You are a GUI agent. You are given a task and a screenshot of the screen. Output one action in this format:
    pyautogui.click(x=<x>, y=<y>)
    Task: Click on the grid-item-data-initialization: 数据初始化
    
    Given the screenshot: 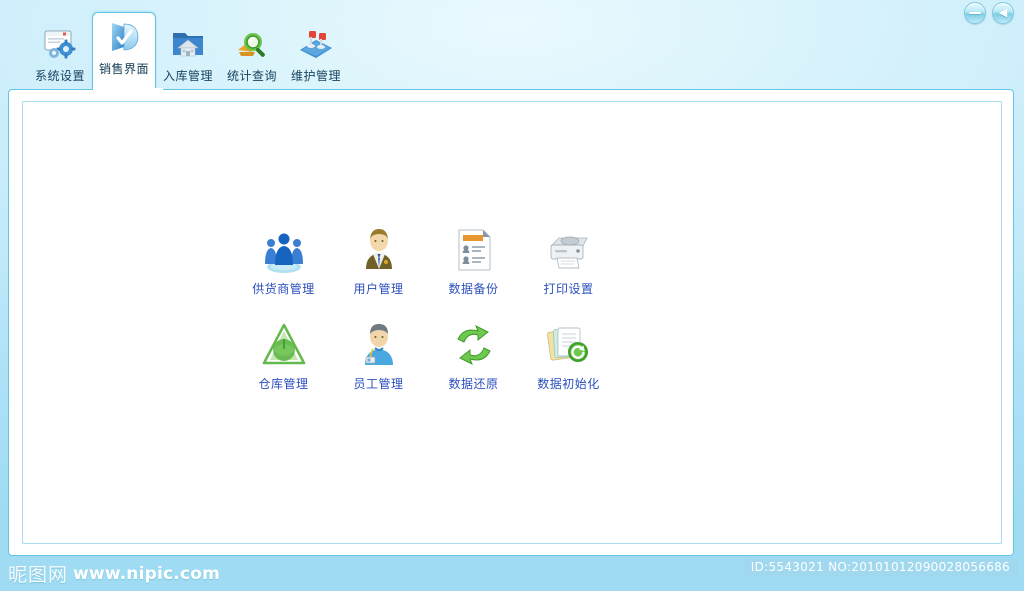 What is the action you would take?
    pyautogui.click(x=568, y=355)
    